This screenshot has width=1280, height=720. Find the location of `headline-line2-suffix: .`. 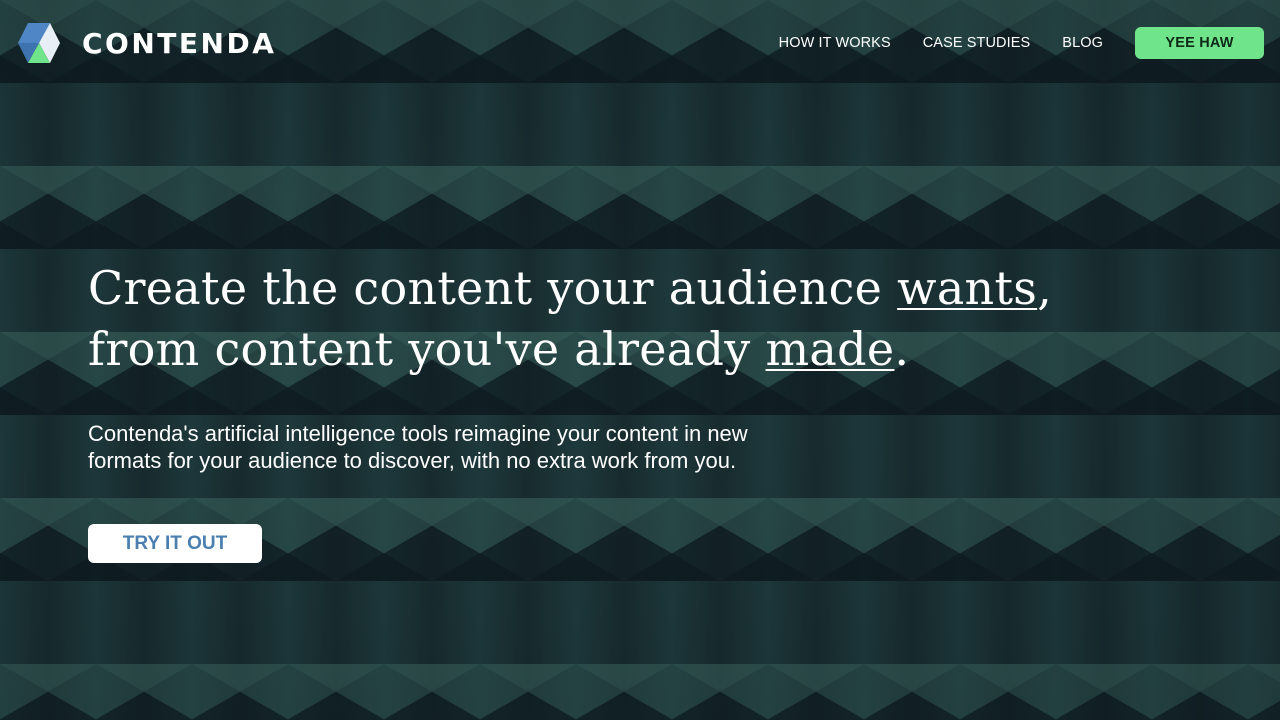

headline-line2-suffix: . is located at coordinates (902, 349).